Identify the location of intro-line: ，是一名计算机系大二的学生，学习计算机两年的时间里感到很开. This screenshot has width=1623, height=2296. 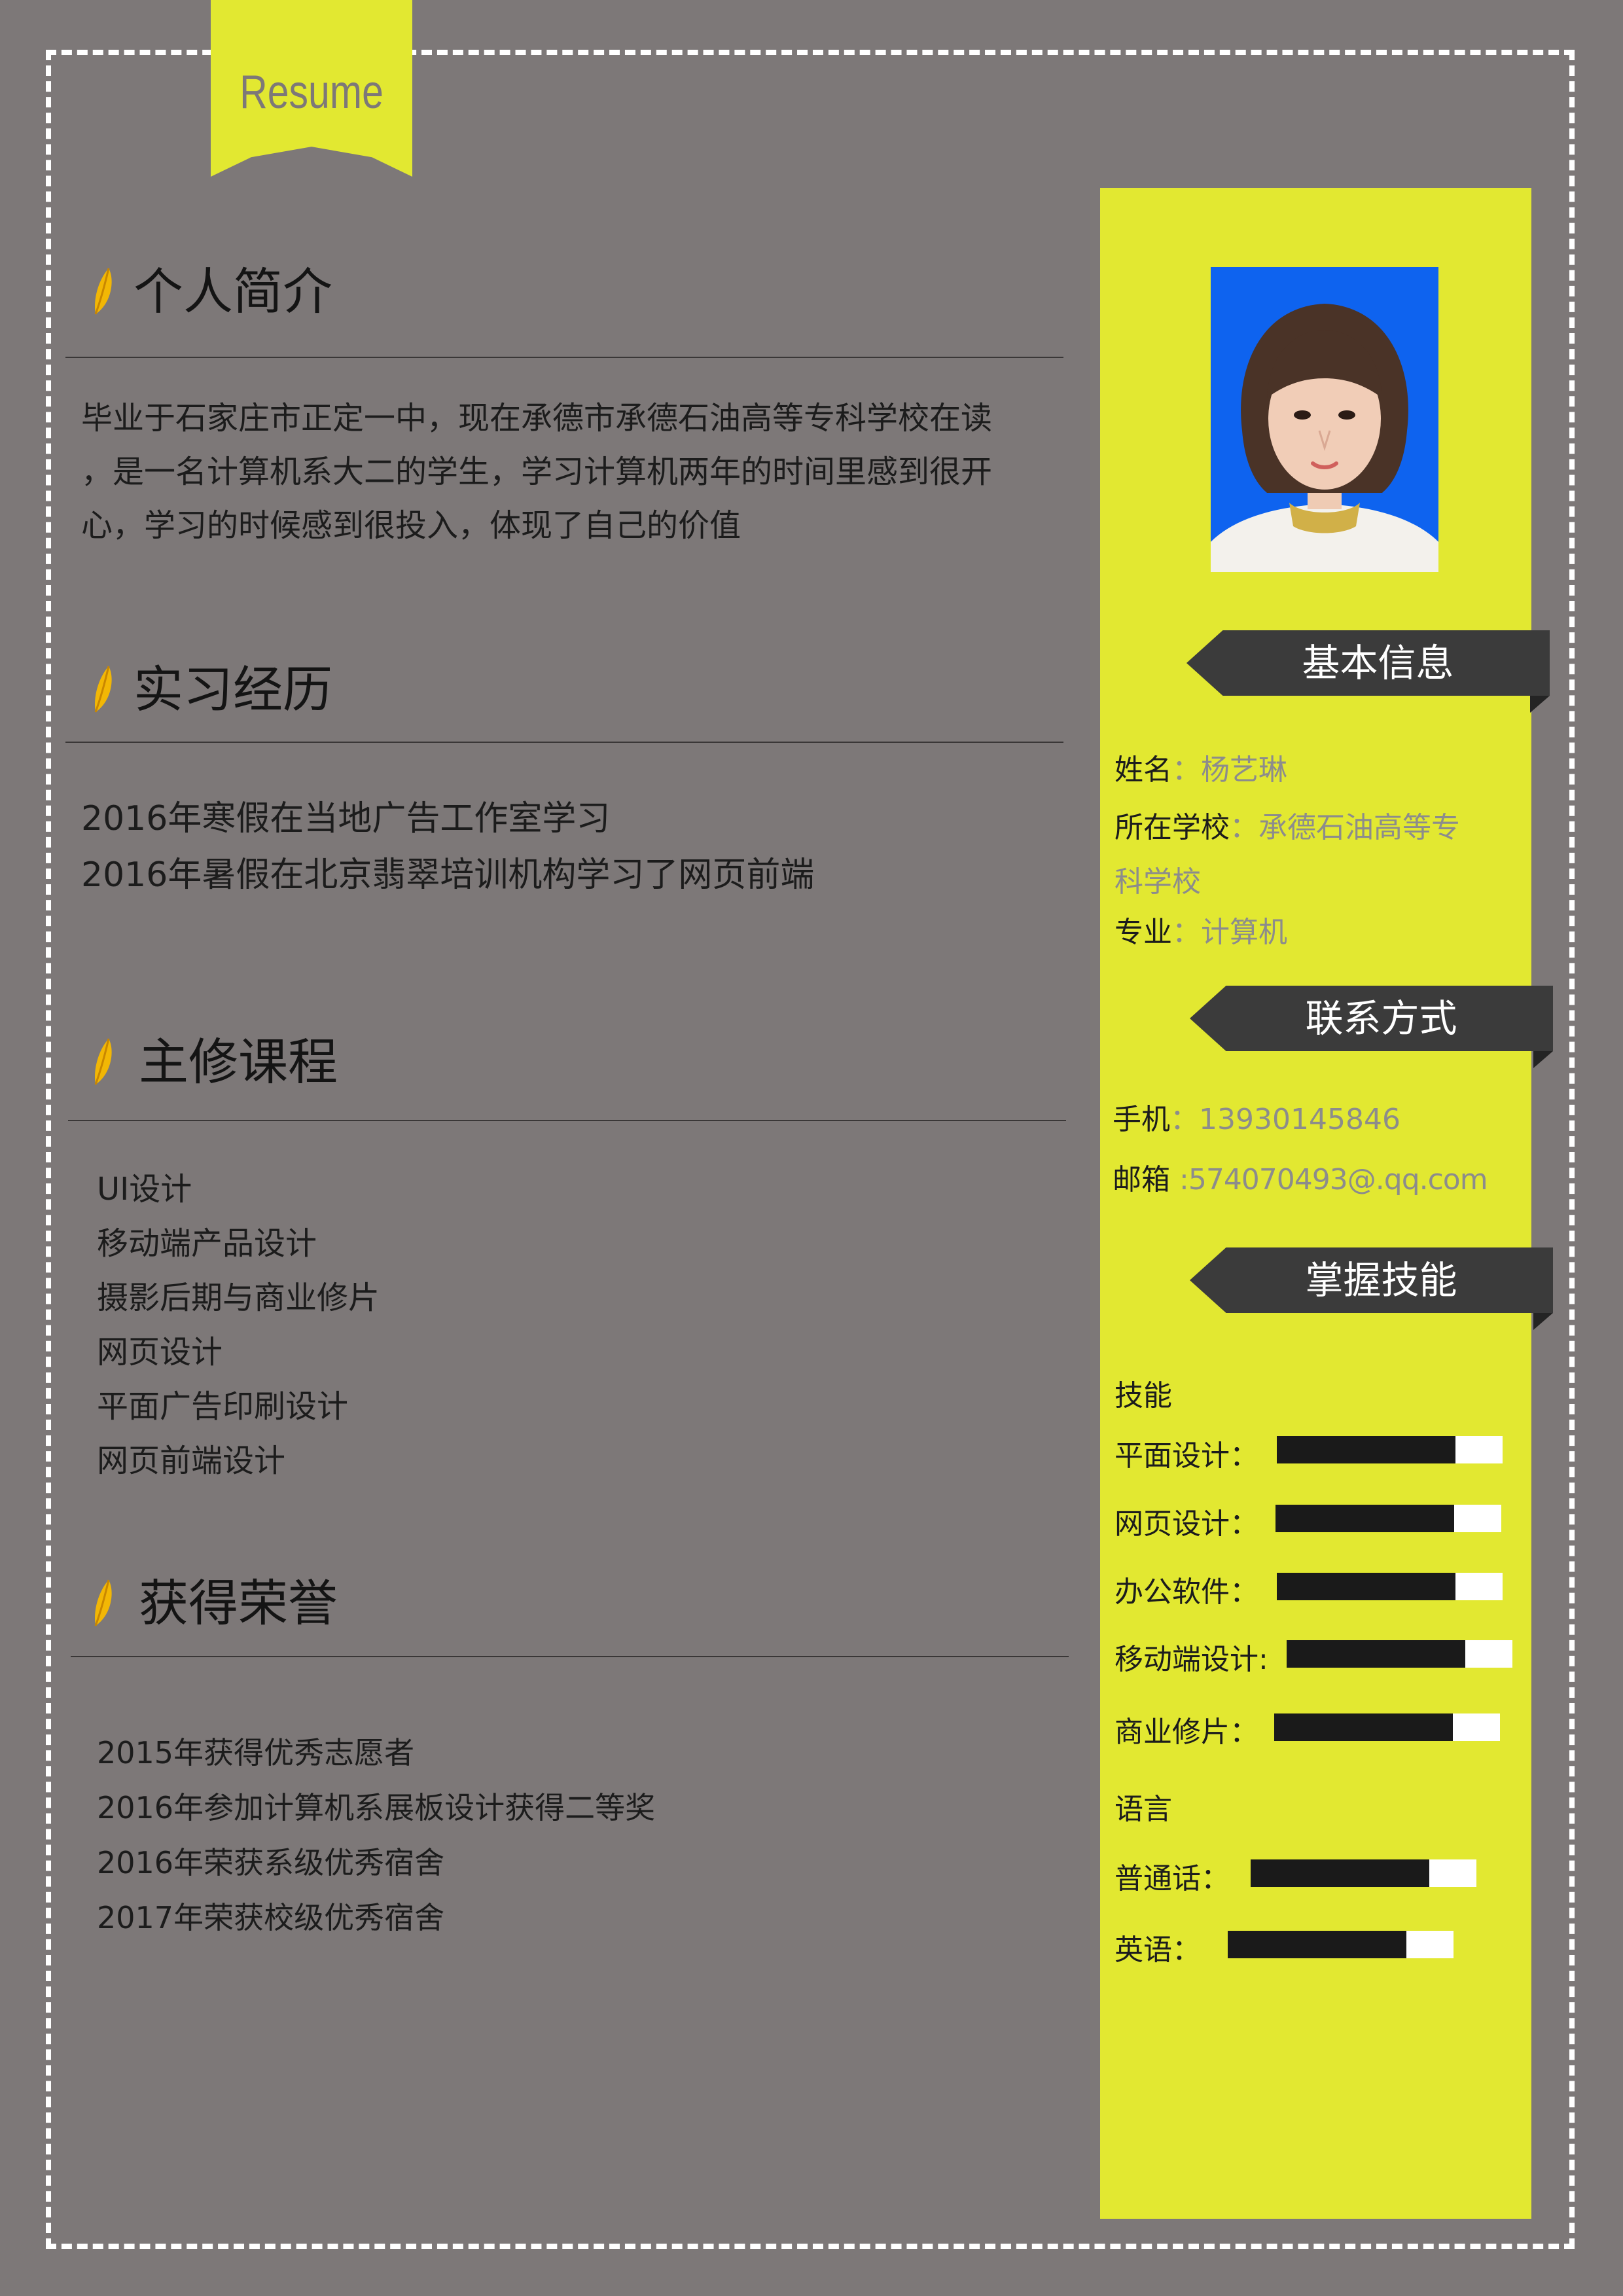
(537, 472).